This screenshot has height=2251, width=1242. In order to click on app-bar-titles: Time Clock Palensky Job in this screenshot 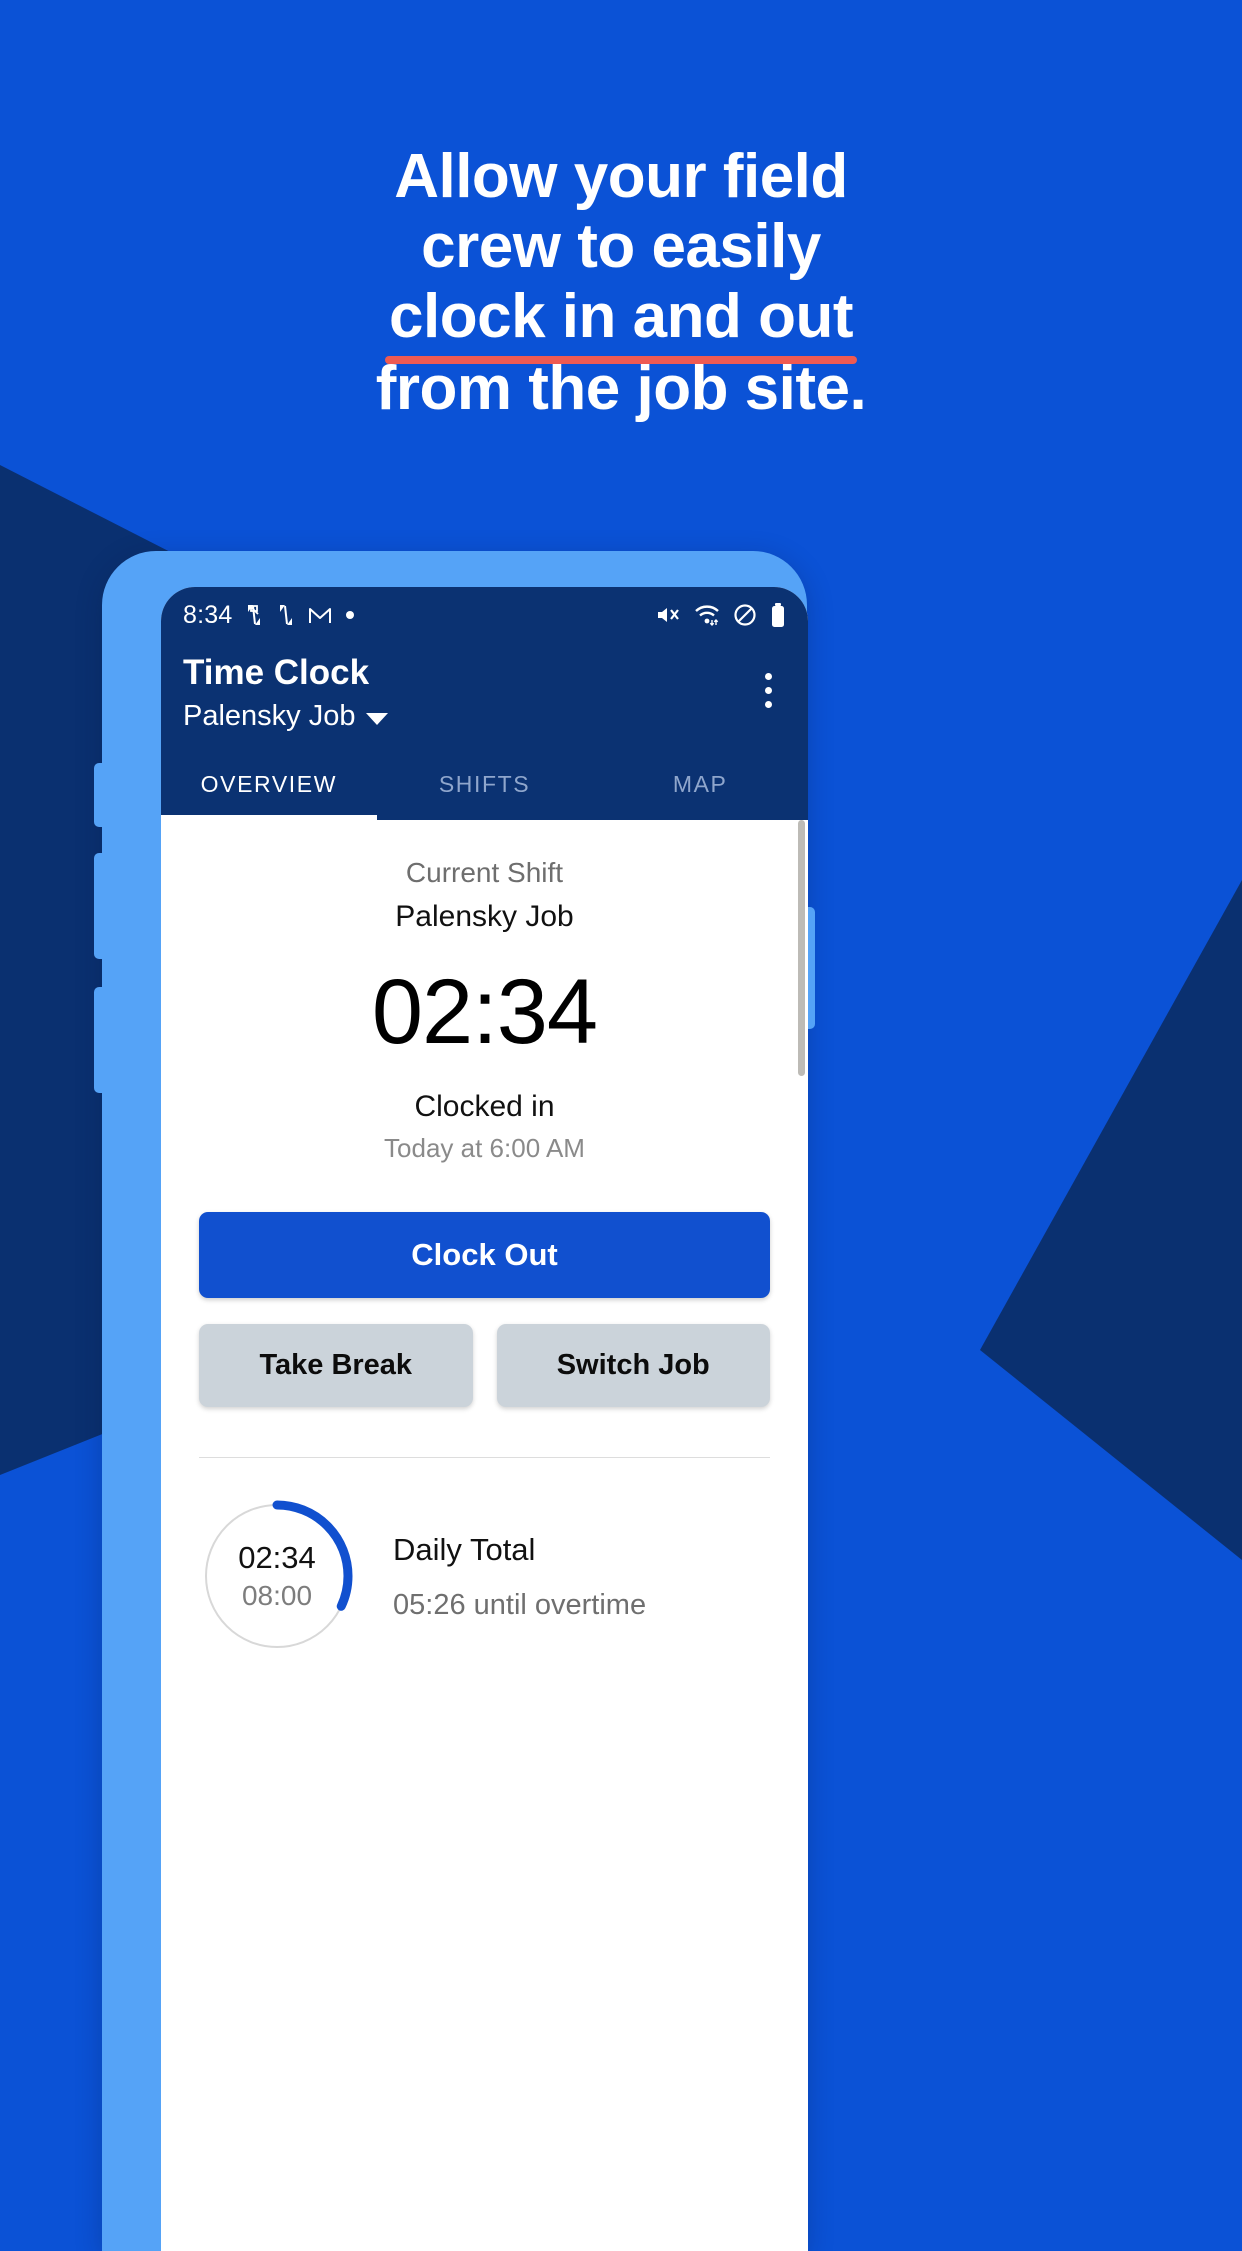, I will do `click(285, 691)`.